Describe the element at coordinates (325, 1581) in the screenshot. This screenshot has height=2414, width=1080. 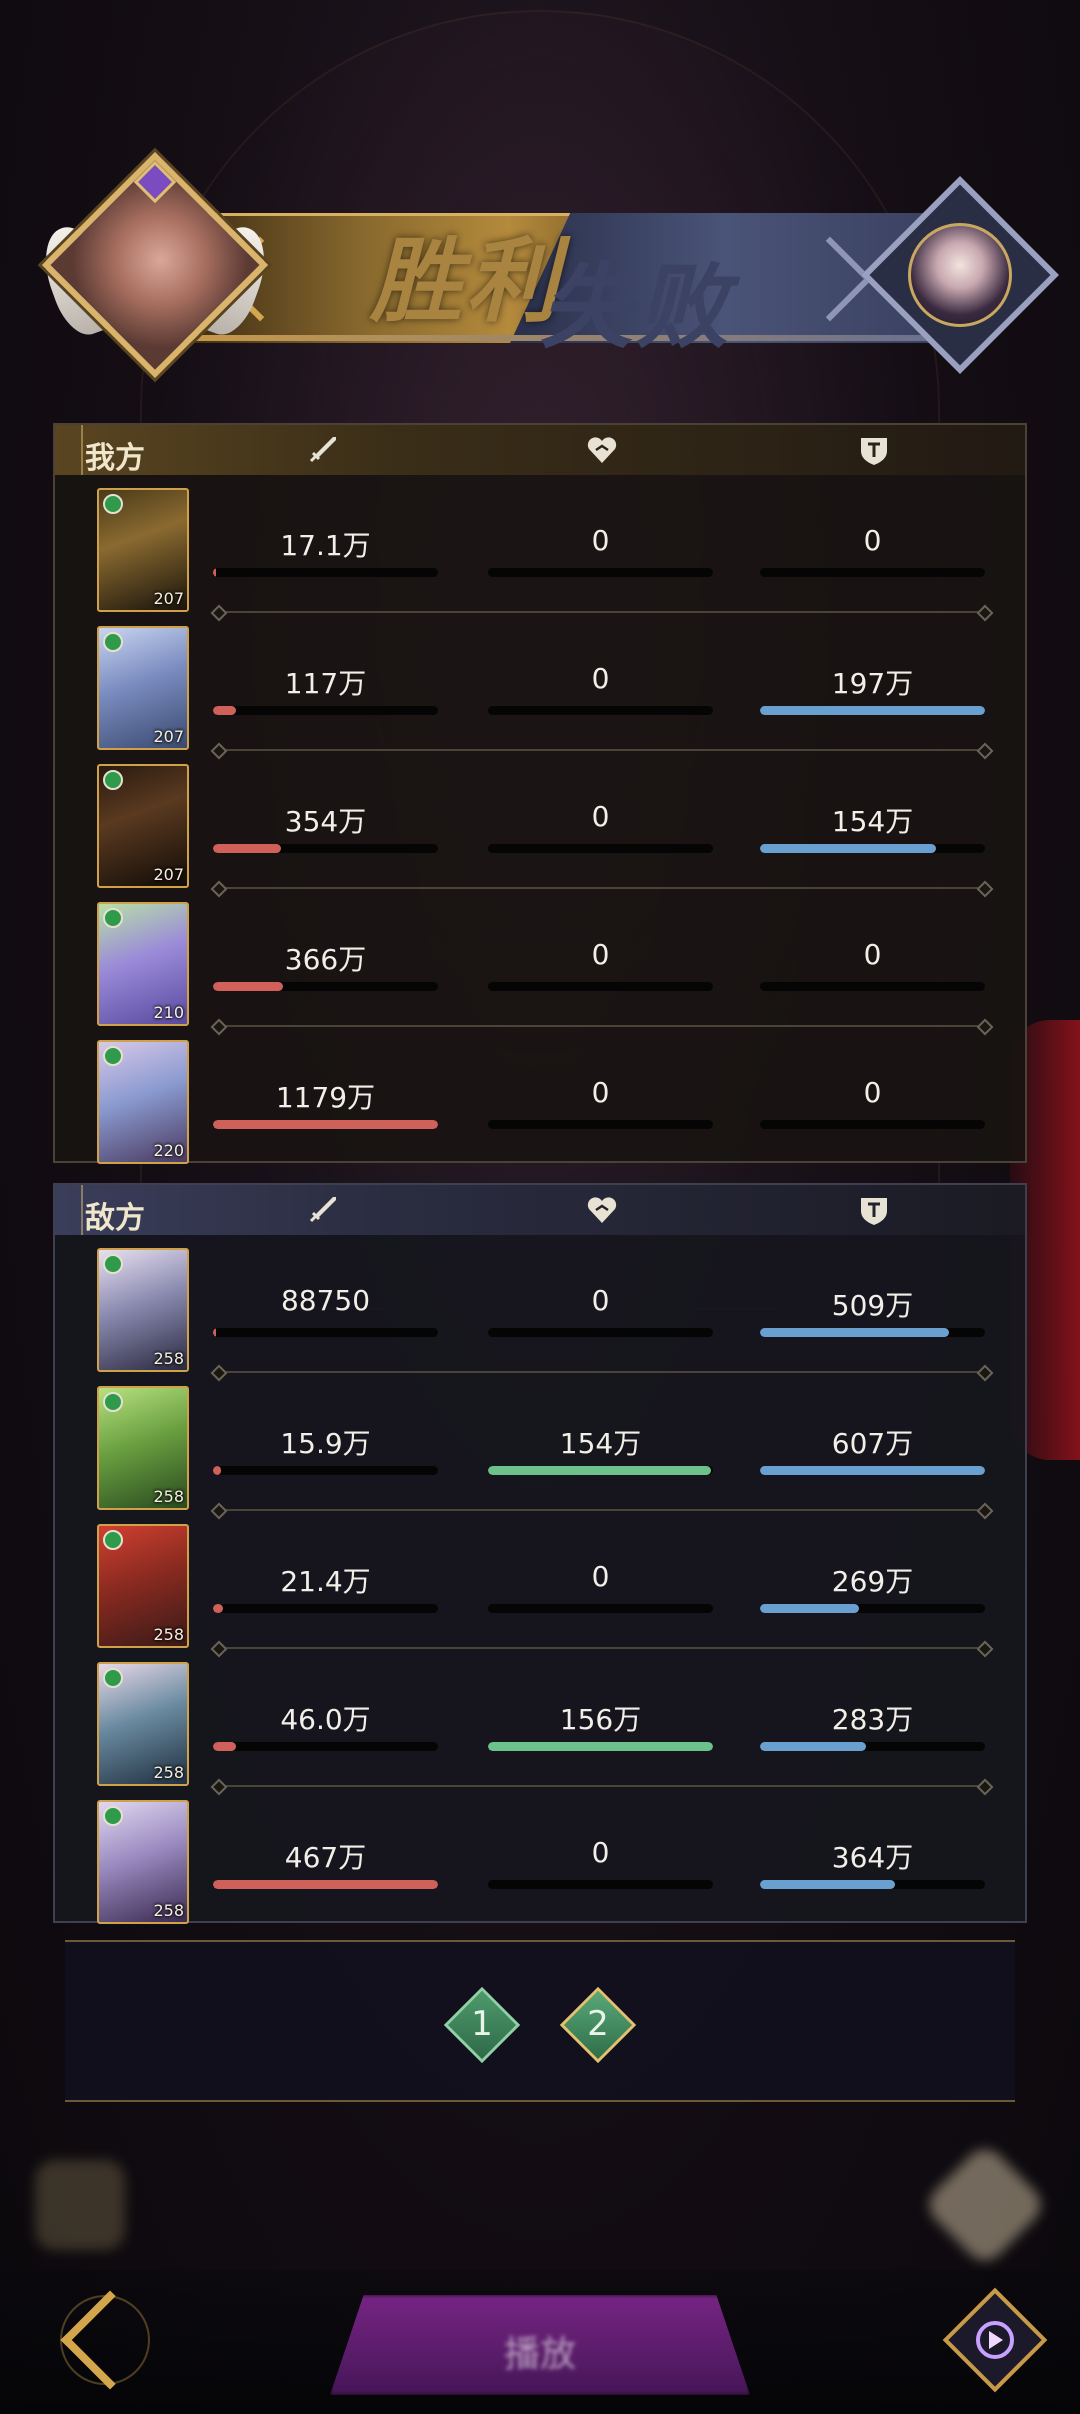
I see `damage-value: 21.4万` at that location.